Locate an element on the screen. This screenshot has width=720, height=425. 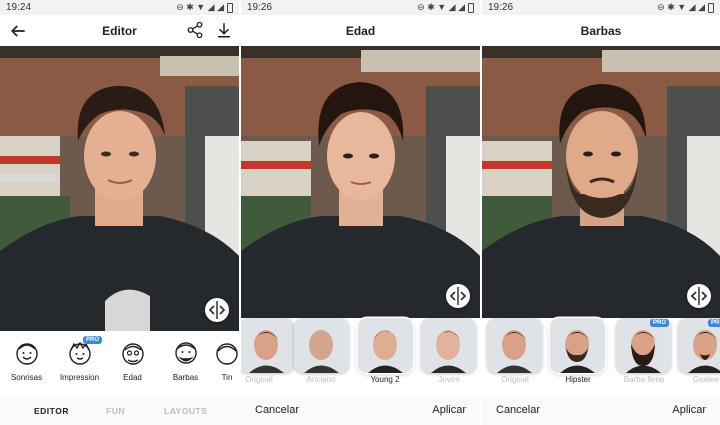
filter-label: Hipster is located at coordinates (578, 379).